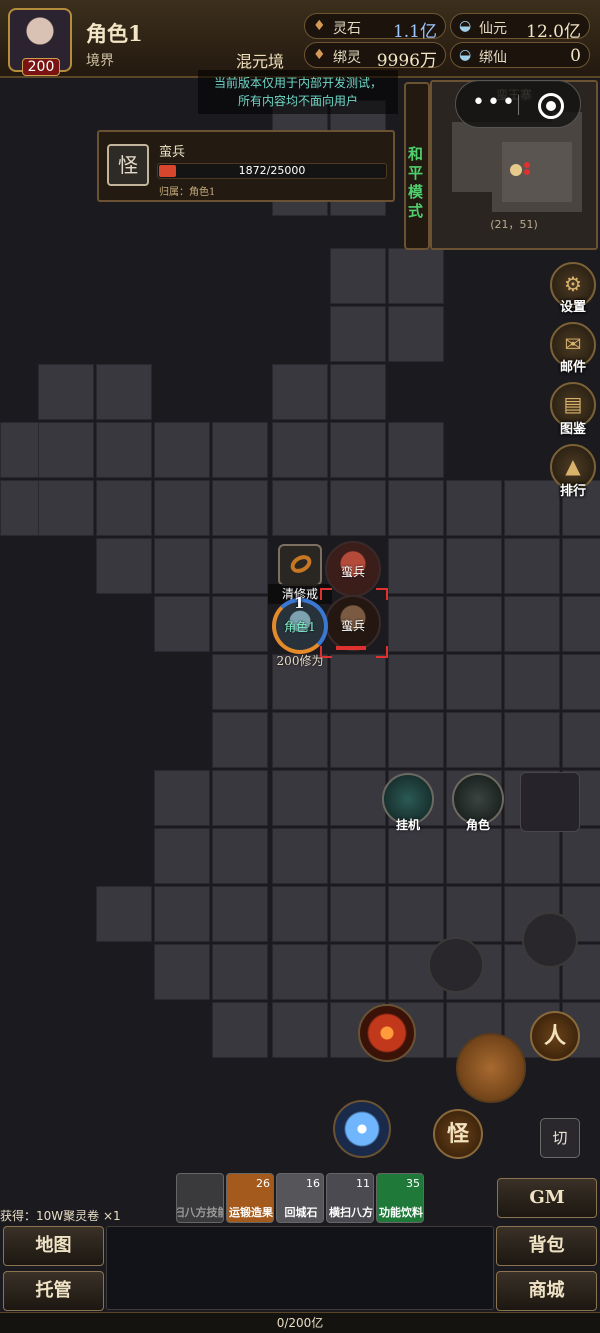 The image size is (600, 1333). I want to click on bag-button: 背包, so click(546, 1246).